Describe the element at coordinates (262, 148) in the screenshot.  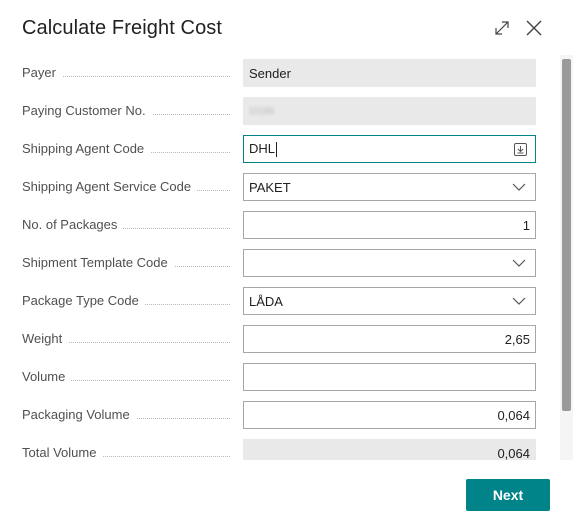
I see `shipping-agent-code-value: DHL` at that location.